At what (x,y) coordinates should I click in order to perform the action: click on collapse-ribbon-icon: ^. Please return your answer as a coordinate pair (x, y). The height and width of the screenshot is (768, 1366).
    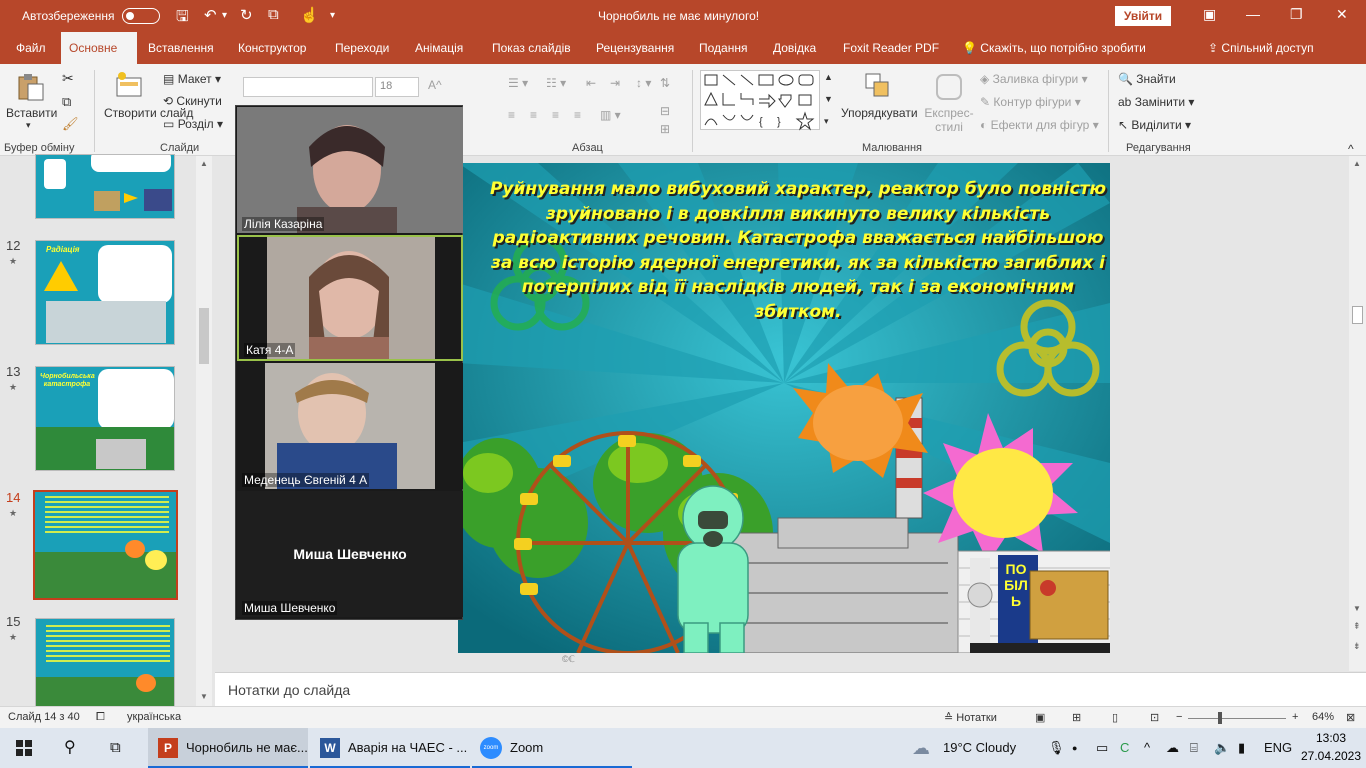
    Looking at the image, I should click on (1351, 149).